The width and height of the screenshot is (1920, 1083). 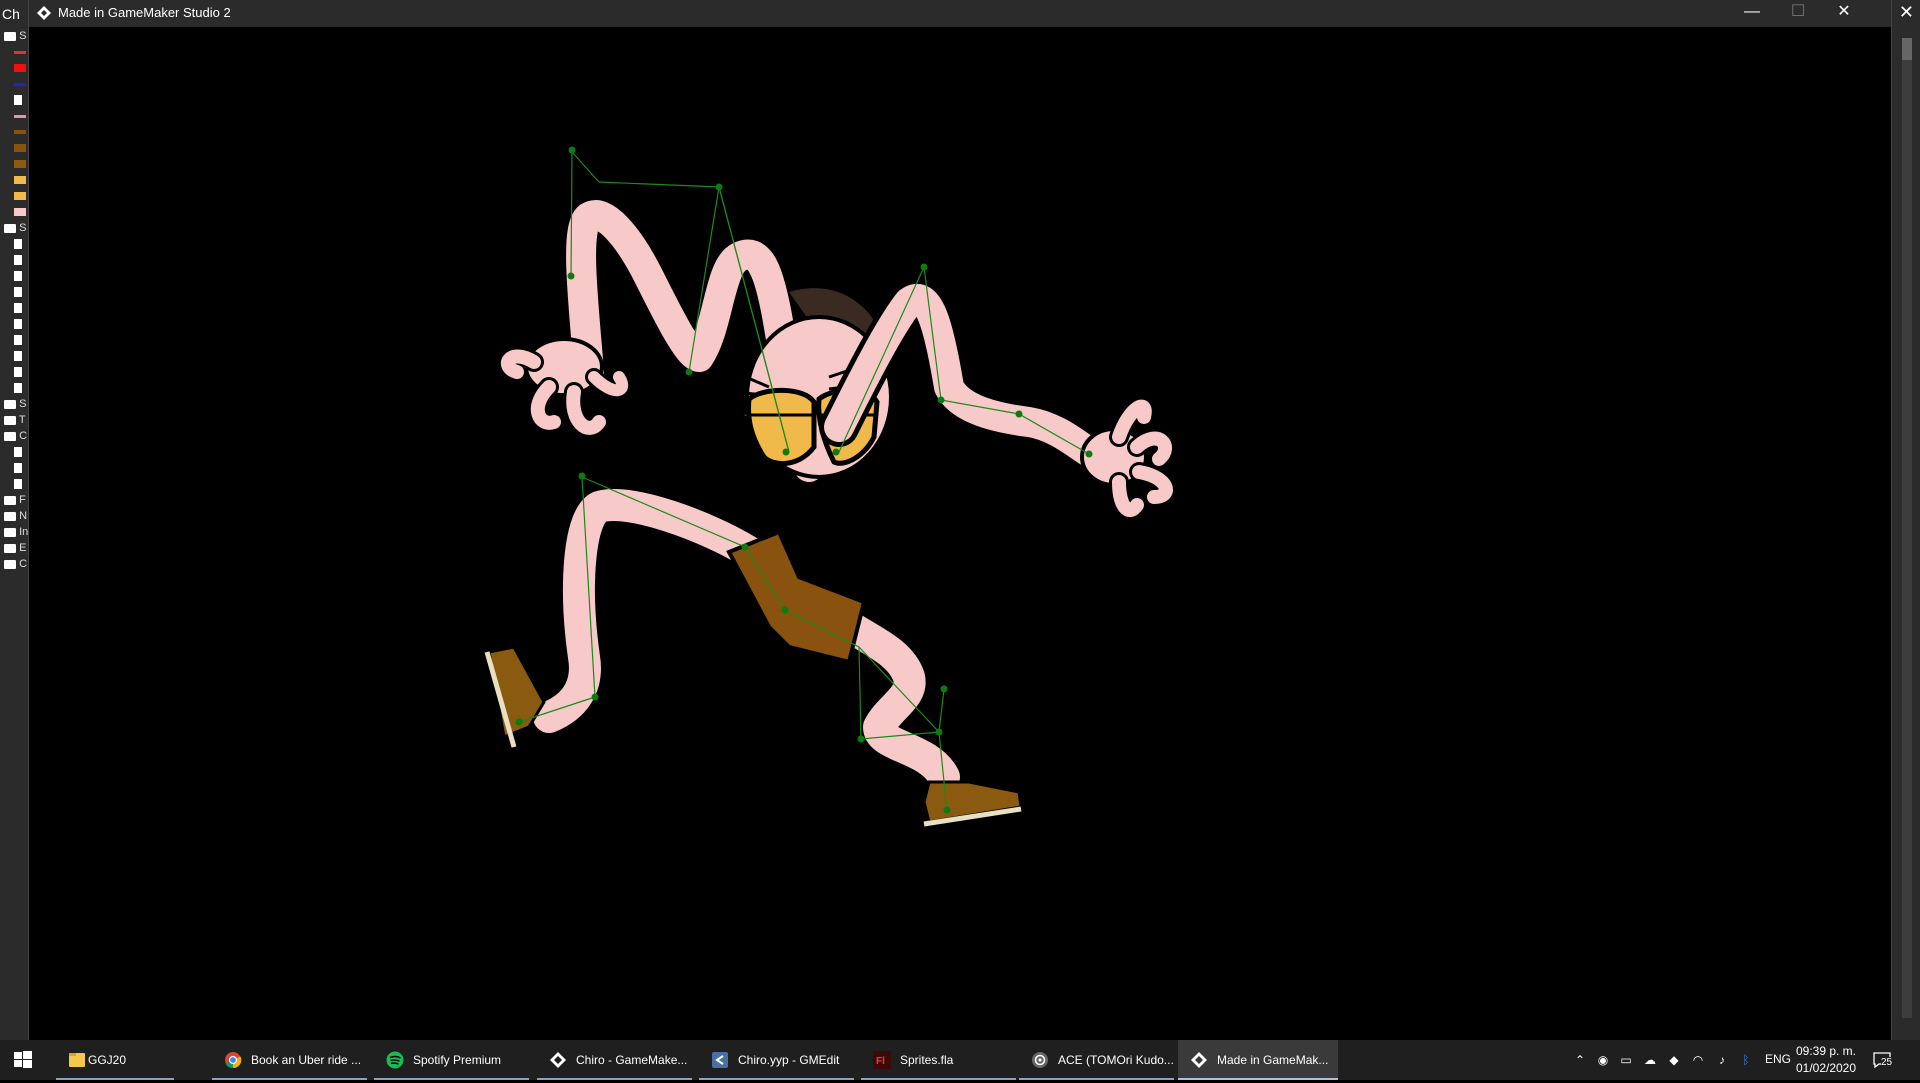 What do you see at coordinates (1826, 1051) in the screenshot?
I see `clock-time: 09:39 p. m.` at bounding box center [1826, 1051].